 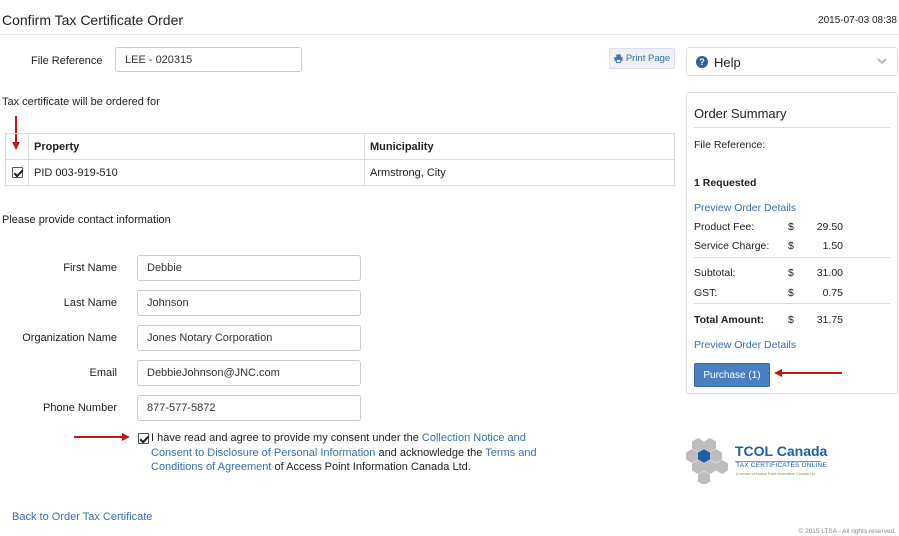 I want to click on page-title: Confirm Tax Certificate Order, so click(x=93, y=20).